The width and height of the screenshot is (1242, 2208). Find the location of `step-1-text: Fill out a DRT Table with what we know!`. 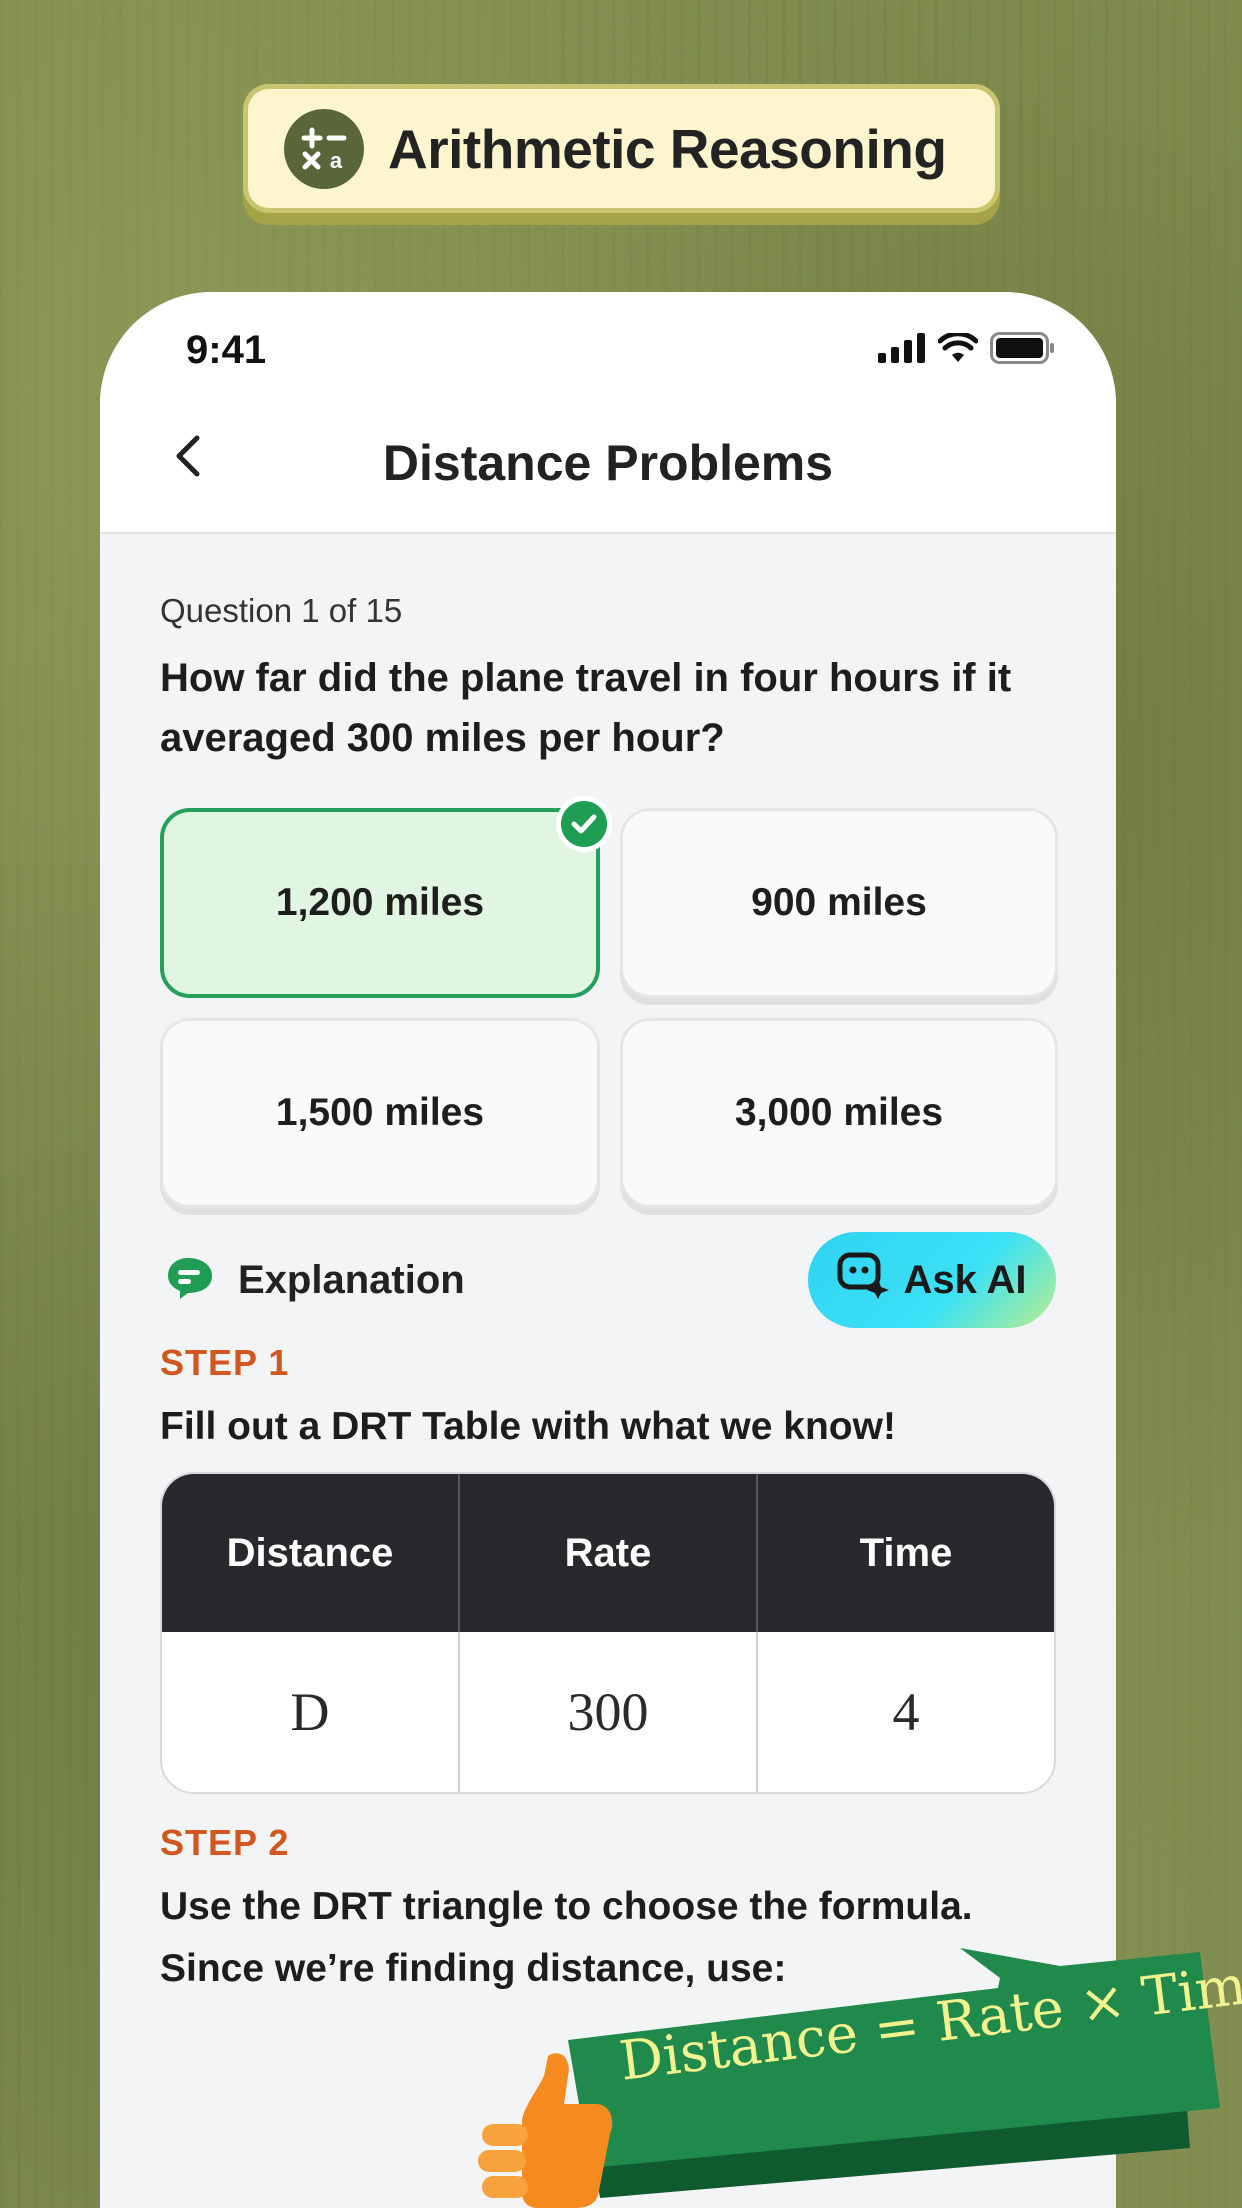

step-1-text: Fill out a DRT Table with what we know! is located at coordinates (528, 1426).